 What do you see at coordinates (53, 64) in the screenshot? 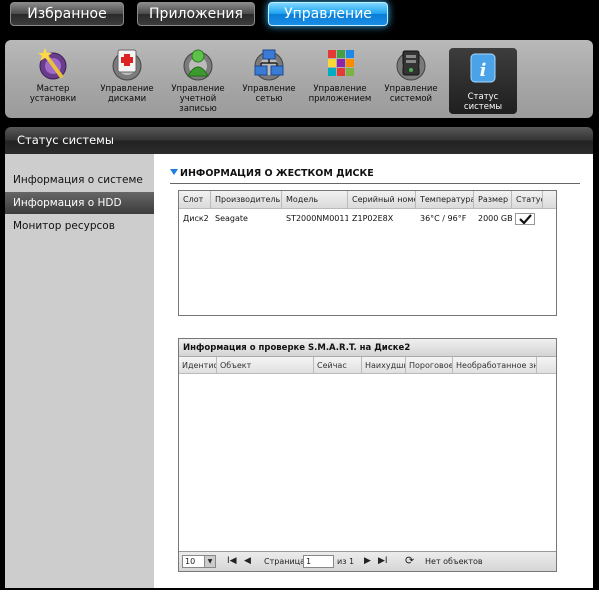
I see `wizard-icon` at bounding box center [53, 64].